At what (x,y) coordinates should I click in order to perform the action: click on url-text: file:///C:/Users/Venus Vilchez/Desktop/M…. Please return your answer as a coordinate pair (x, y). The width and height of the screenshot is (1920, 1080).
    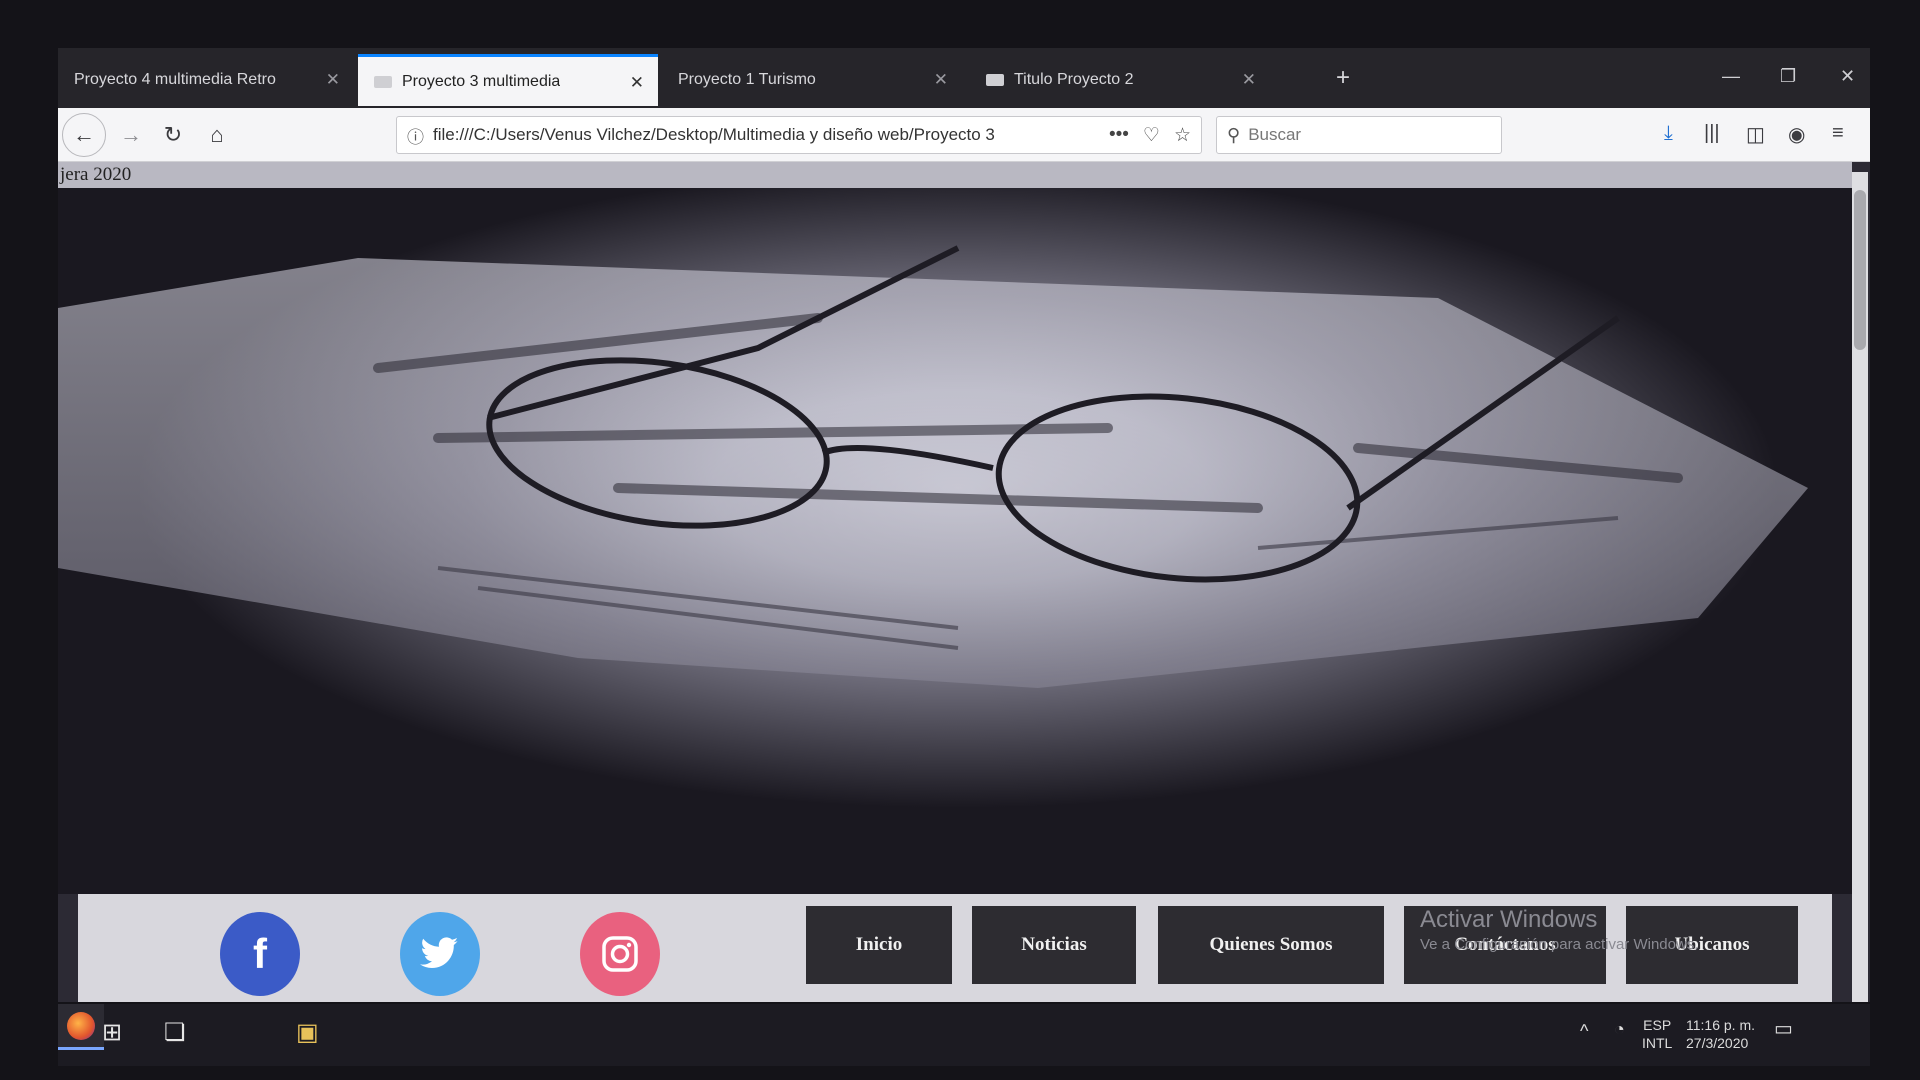
    Looking at the image, I should click on (764, 135).